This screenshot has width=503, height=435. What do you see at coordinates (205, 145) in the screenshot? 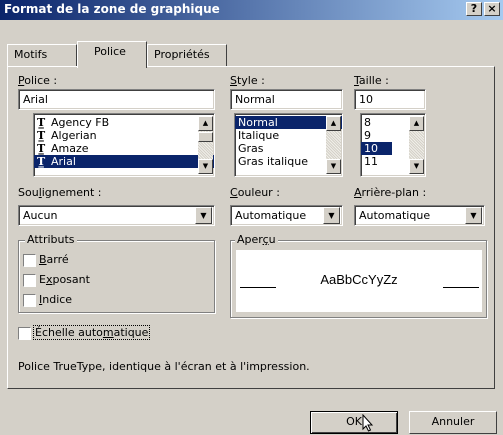
I see `font-scrollbar: ▲ ▼` at bounding box center [205, 145].